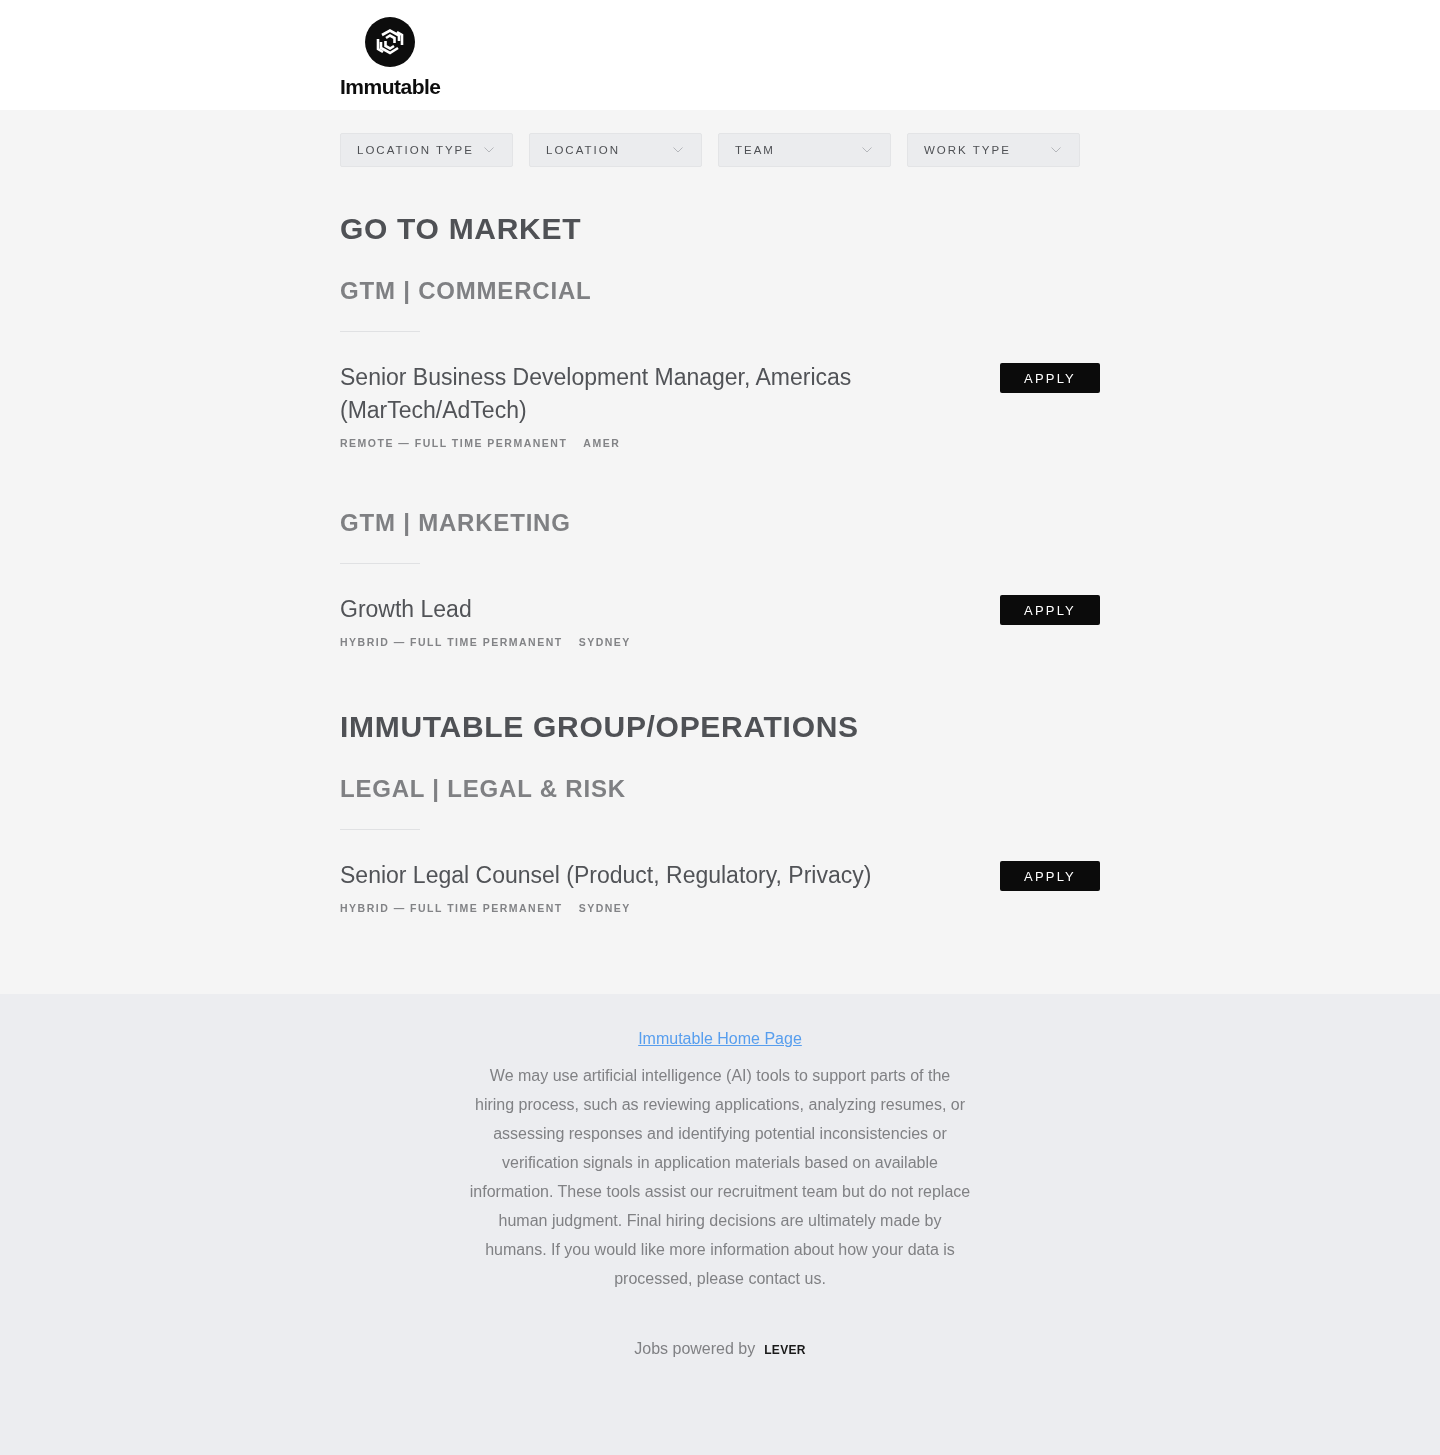 The image size is (1440, 1455). Describe the element at coordinates (695, 1349) in the screenshot. I see `powered-by-text: Jobs powered by` at that location.